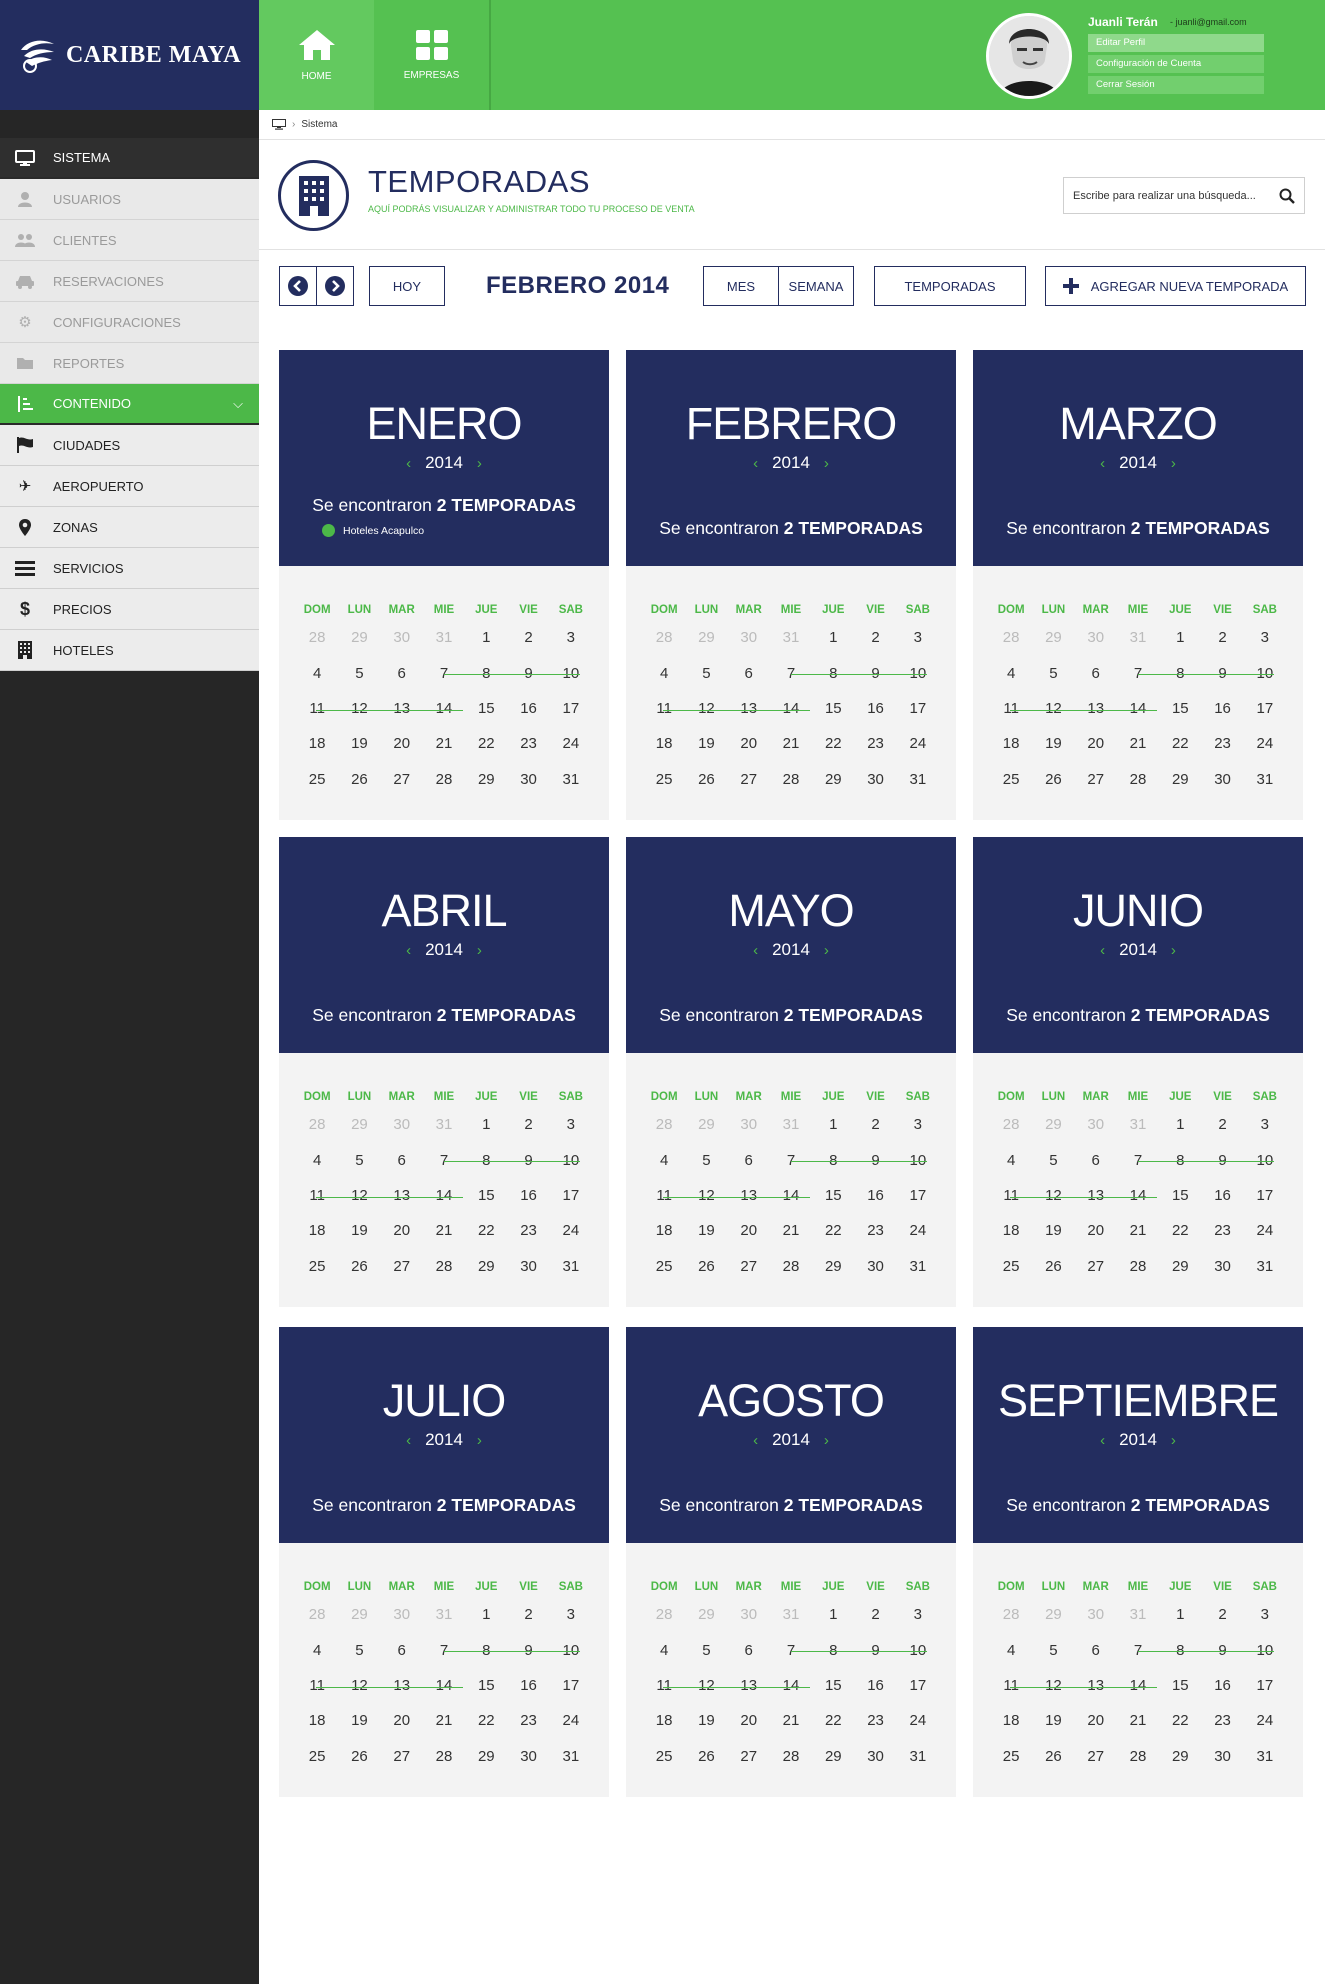 Image resolution: width=1325 pixels, height=1984 pixels. I want to click on day-cell: 24, so click(918, 1230).